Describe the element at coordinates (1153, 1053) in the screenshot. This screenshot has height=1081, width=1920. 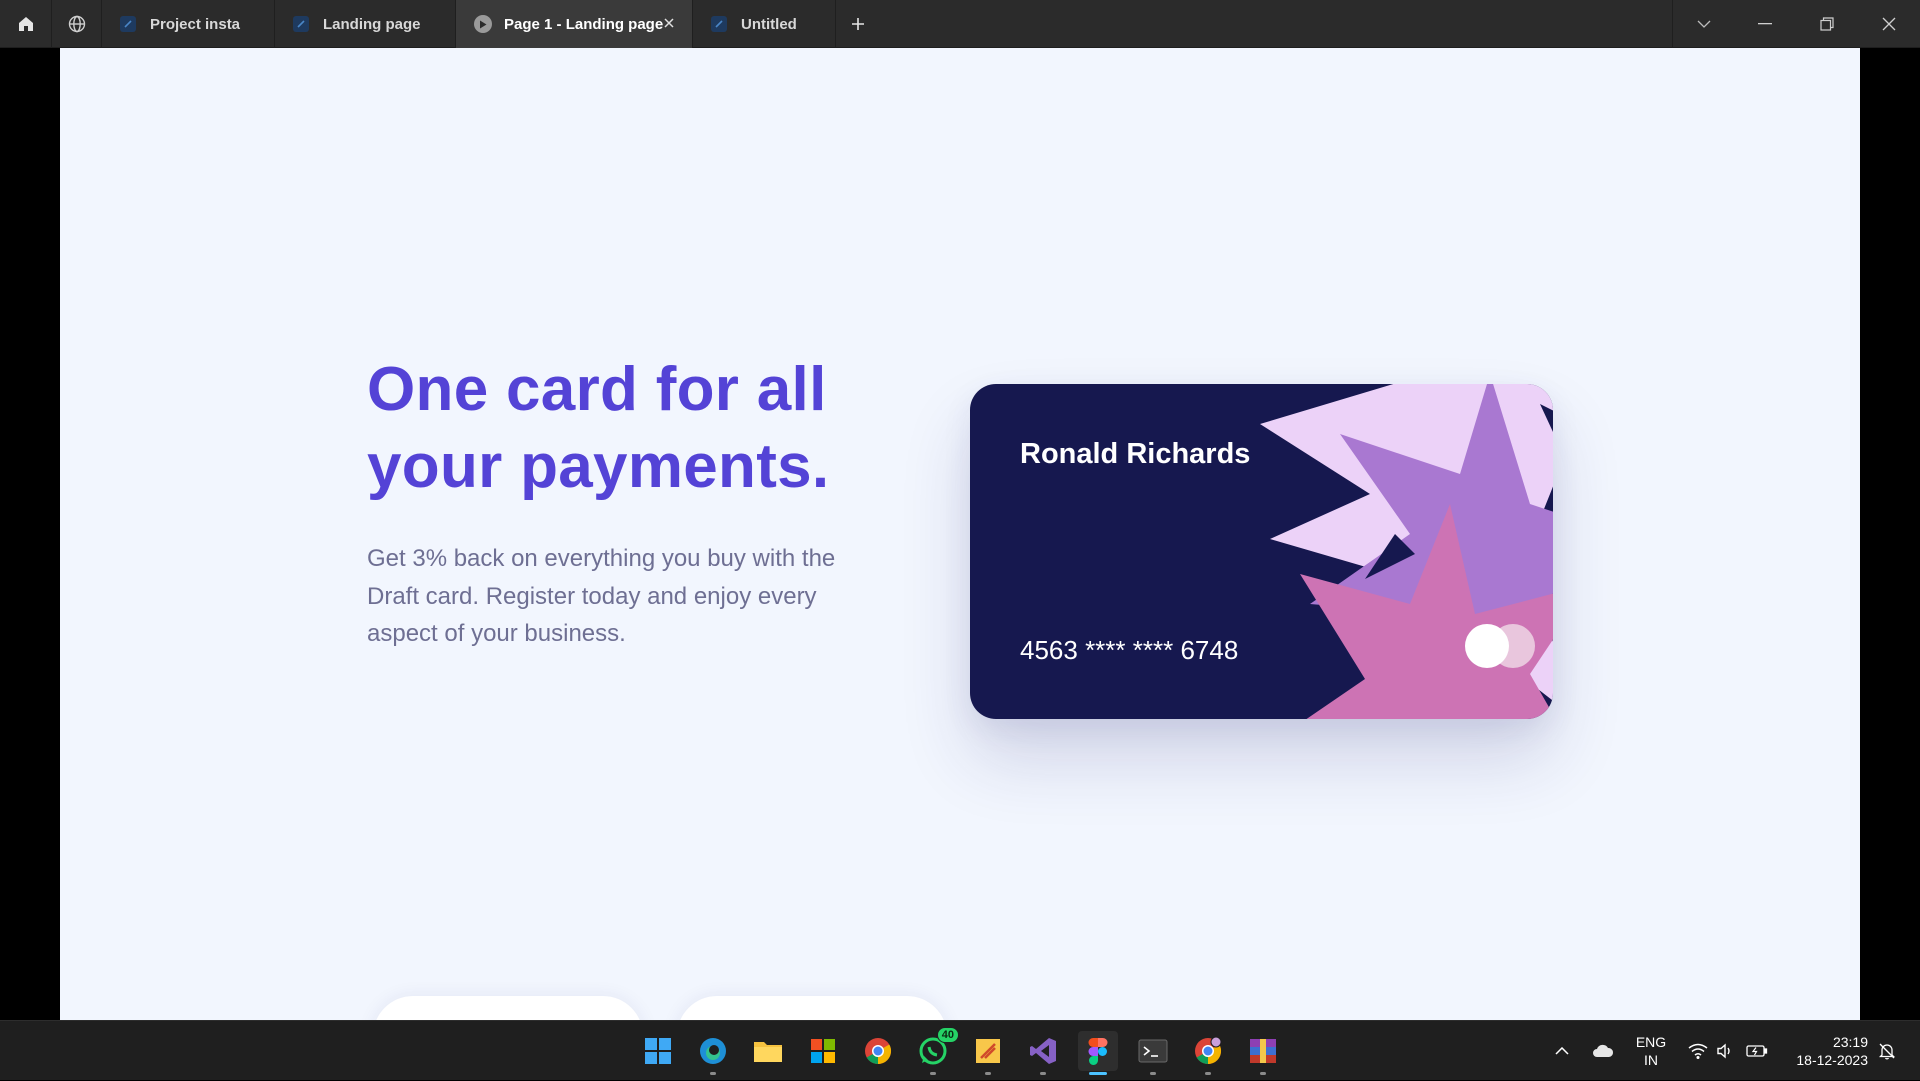
I see `terminal-icon` at that location.